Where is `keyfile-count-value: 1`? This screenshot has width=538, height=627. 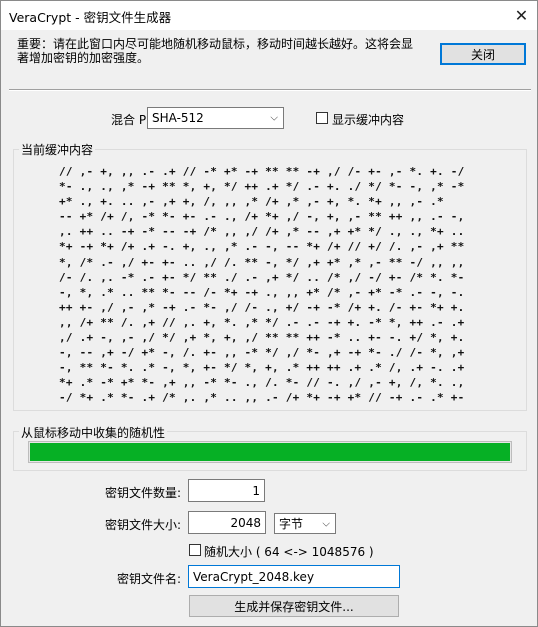 keyfile-count-value: 1 is located at coordinates (256, 490).